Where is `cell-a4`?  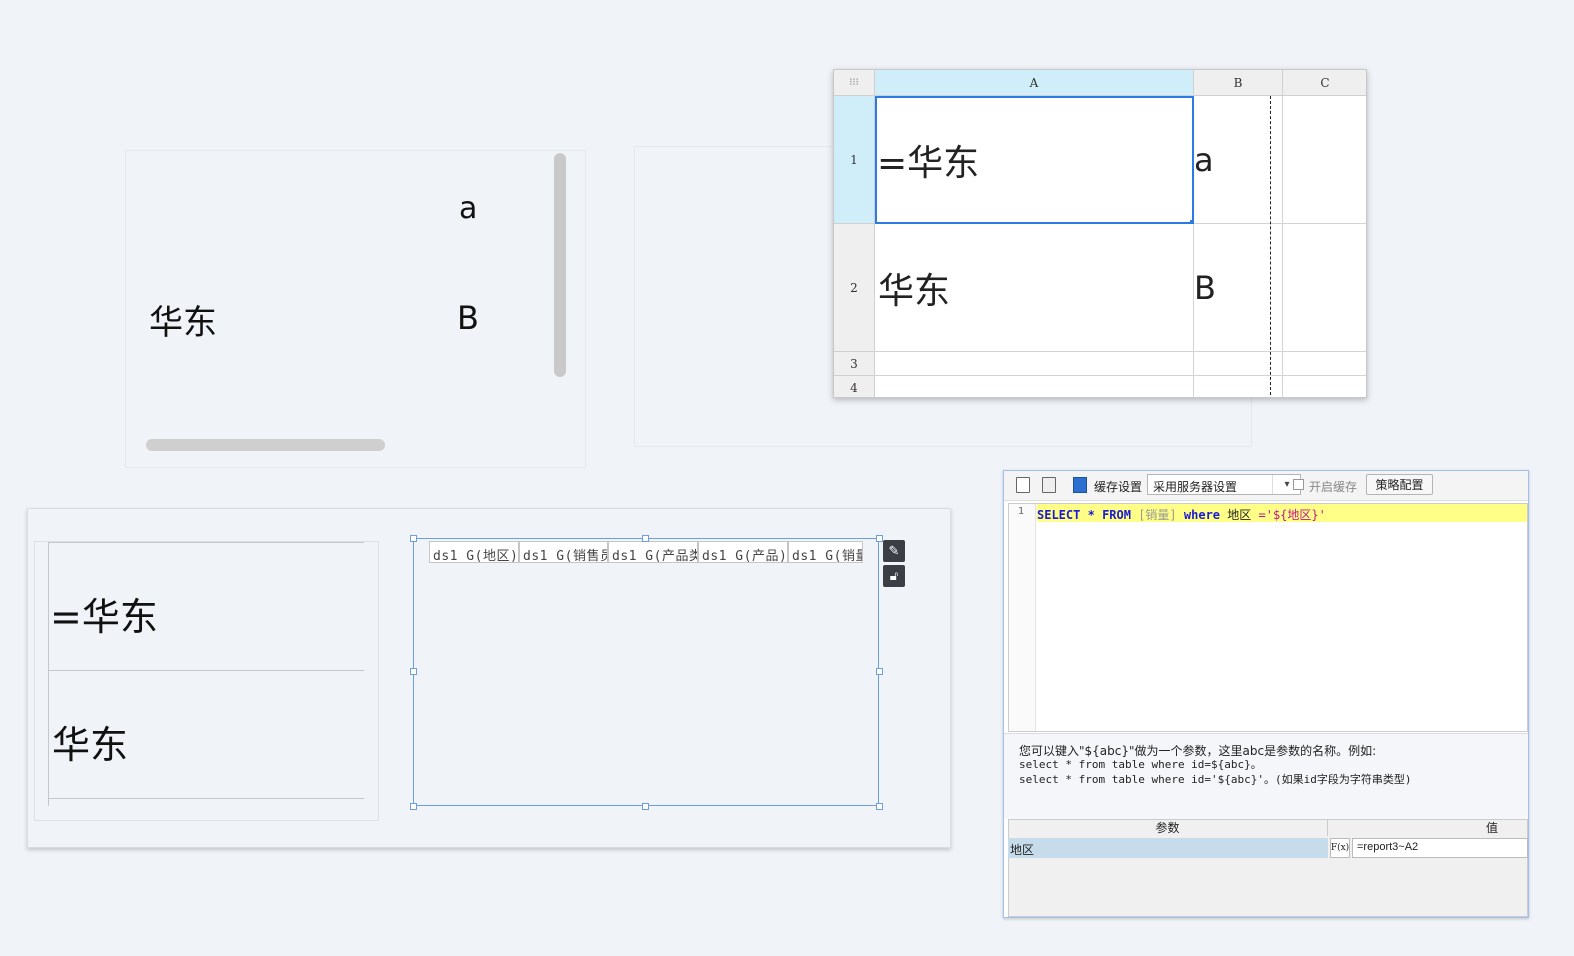
cell-a4 is located at coordinates (1034, 386).